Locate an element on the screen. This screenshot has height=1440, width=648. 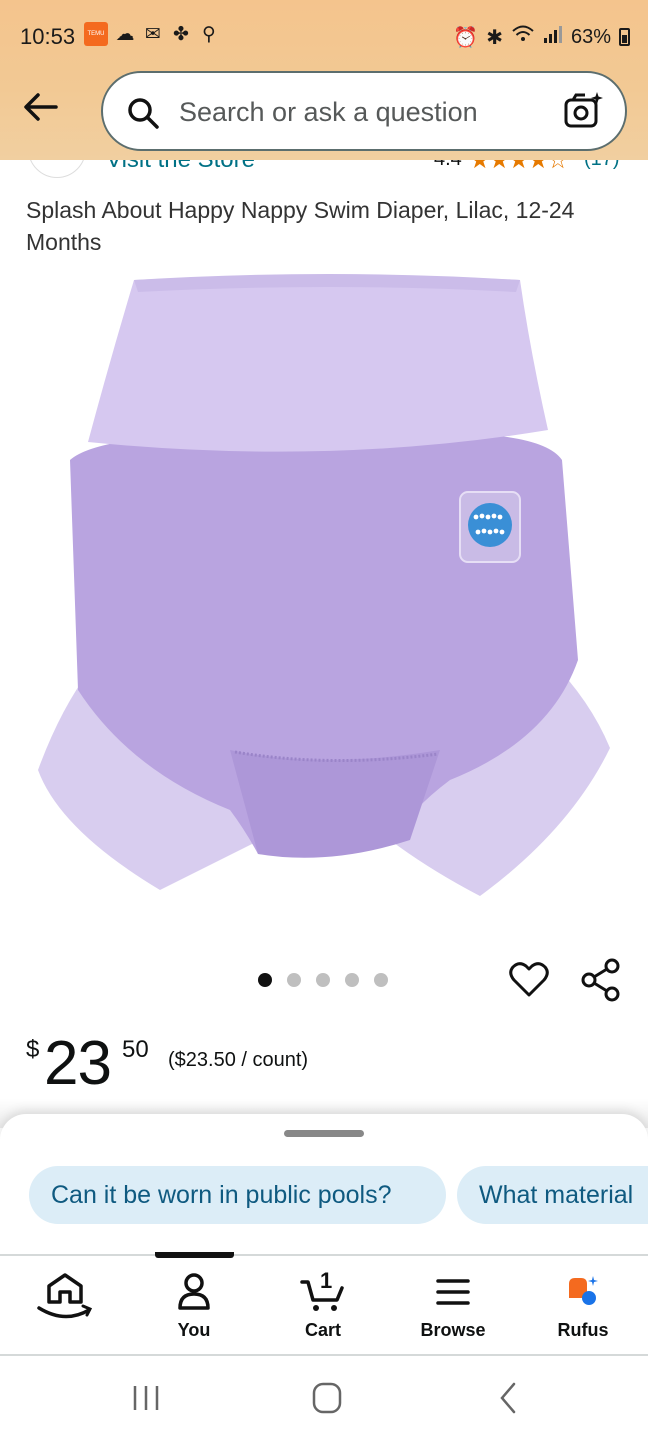
nav-item-cart: 1 Cart is located at coordinates (323, 1306).